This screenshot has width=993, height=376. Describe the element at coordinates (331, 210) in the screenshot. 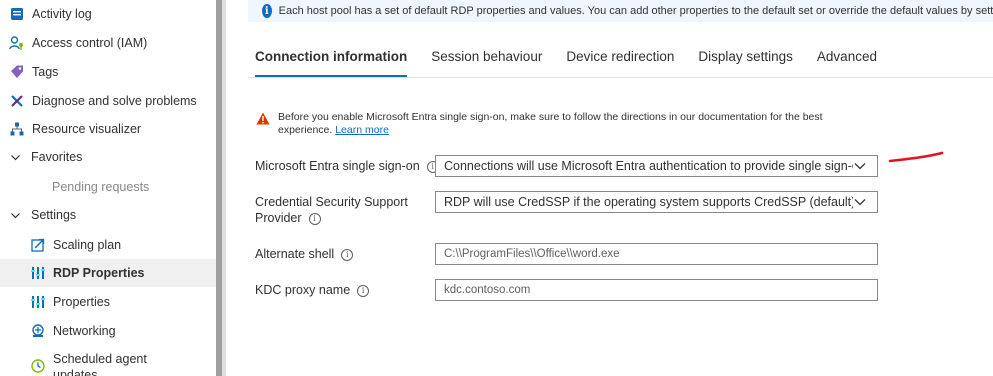

I see `credssp-label-row: Credential Security Support Provider i` at that location.